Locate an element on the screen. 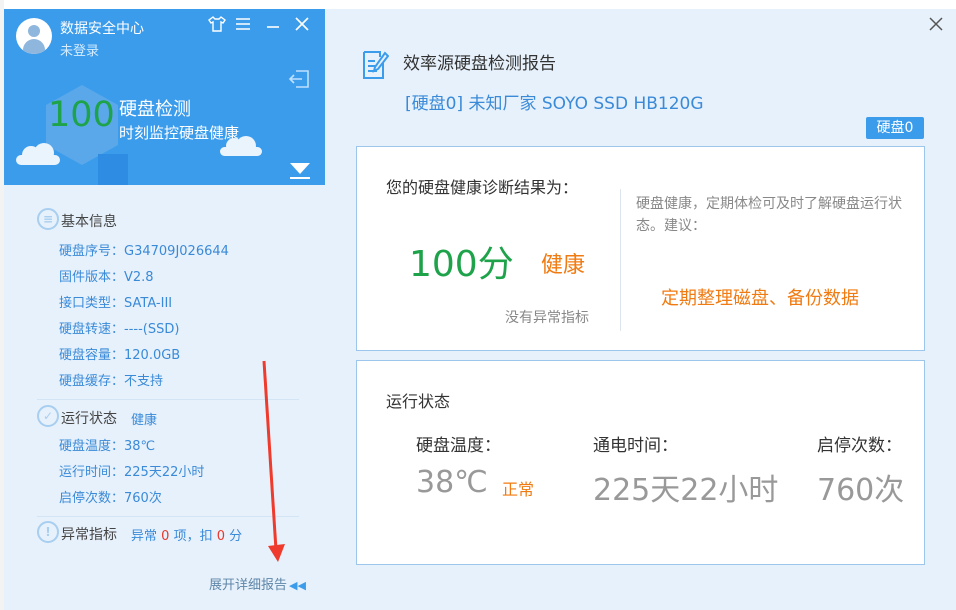  diagnosis-score: 100分 is located at coordinates (461, 264).